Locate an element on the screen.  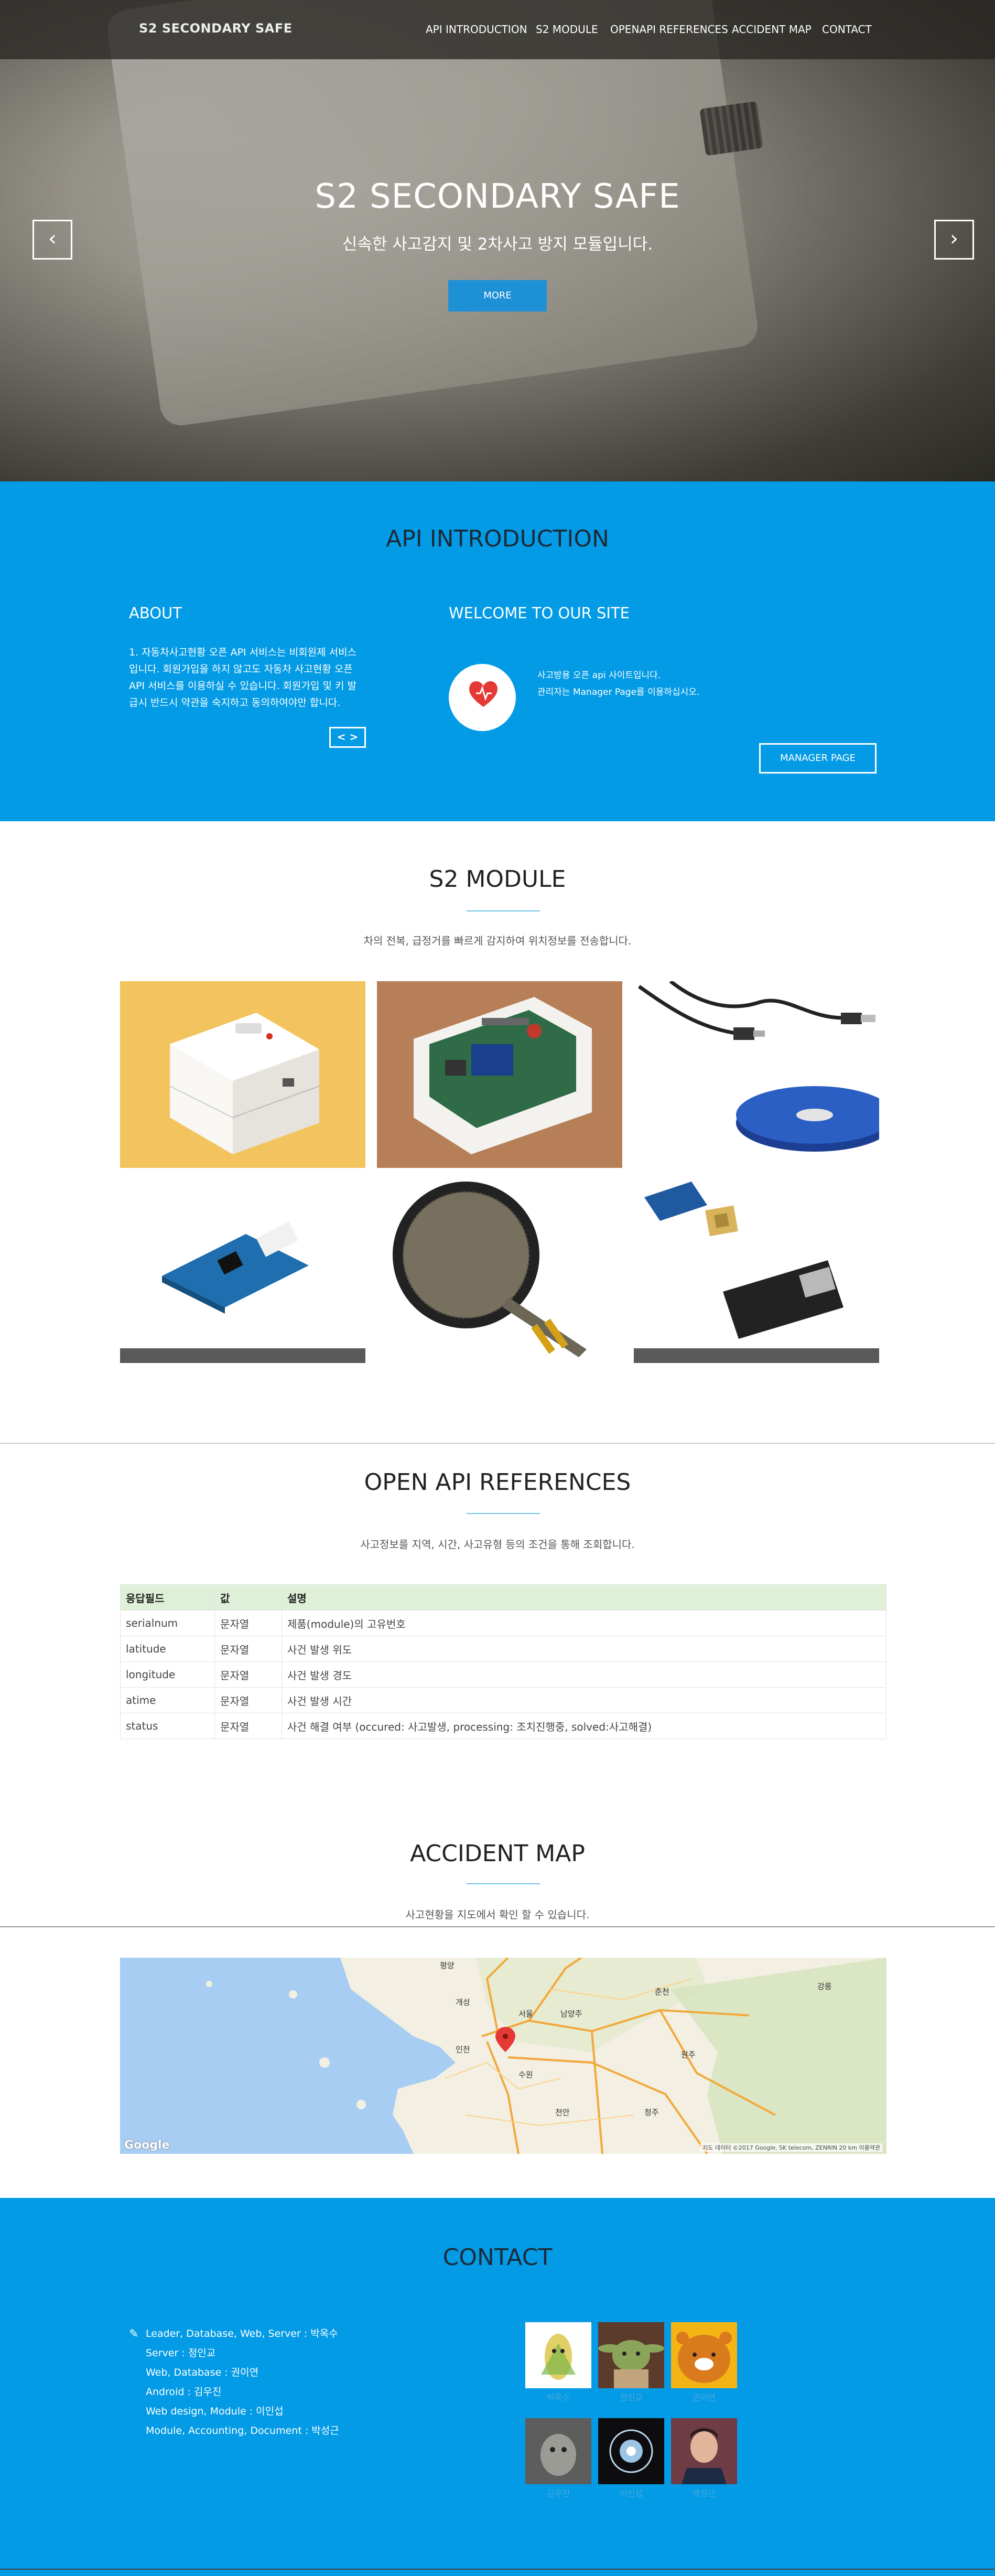
column-header: 값 is located at coordinates (248, 1597).